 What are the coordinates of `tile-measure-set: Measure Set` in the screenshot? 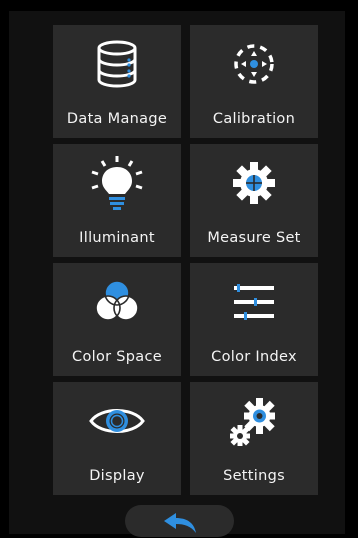 It's located at (254, 200).